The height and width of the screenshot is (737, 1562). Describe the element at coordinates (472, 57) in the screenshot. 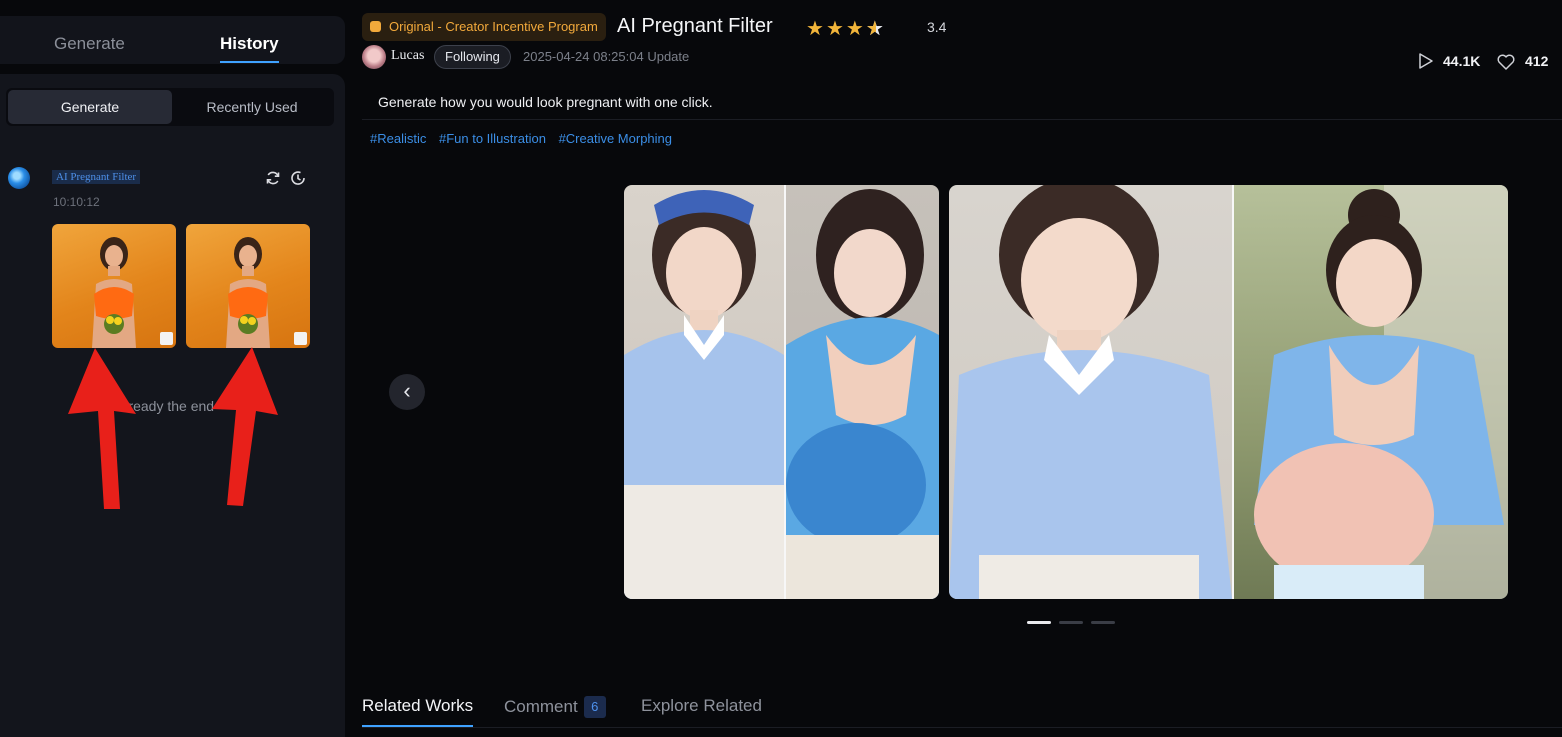

I see `following-button: Following` at that location.